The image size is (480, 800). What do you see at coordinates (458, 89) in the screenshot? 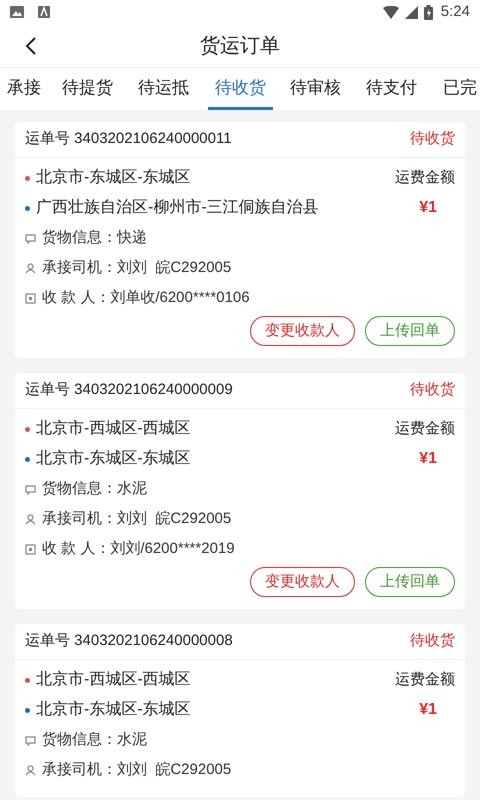
I see `tab: 已完` at bounding box center [458, 89].